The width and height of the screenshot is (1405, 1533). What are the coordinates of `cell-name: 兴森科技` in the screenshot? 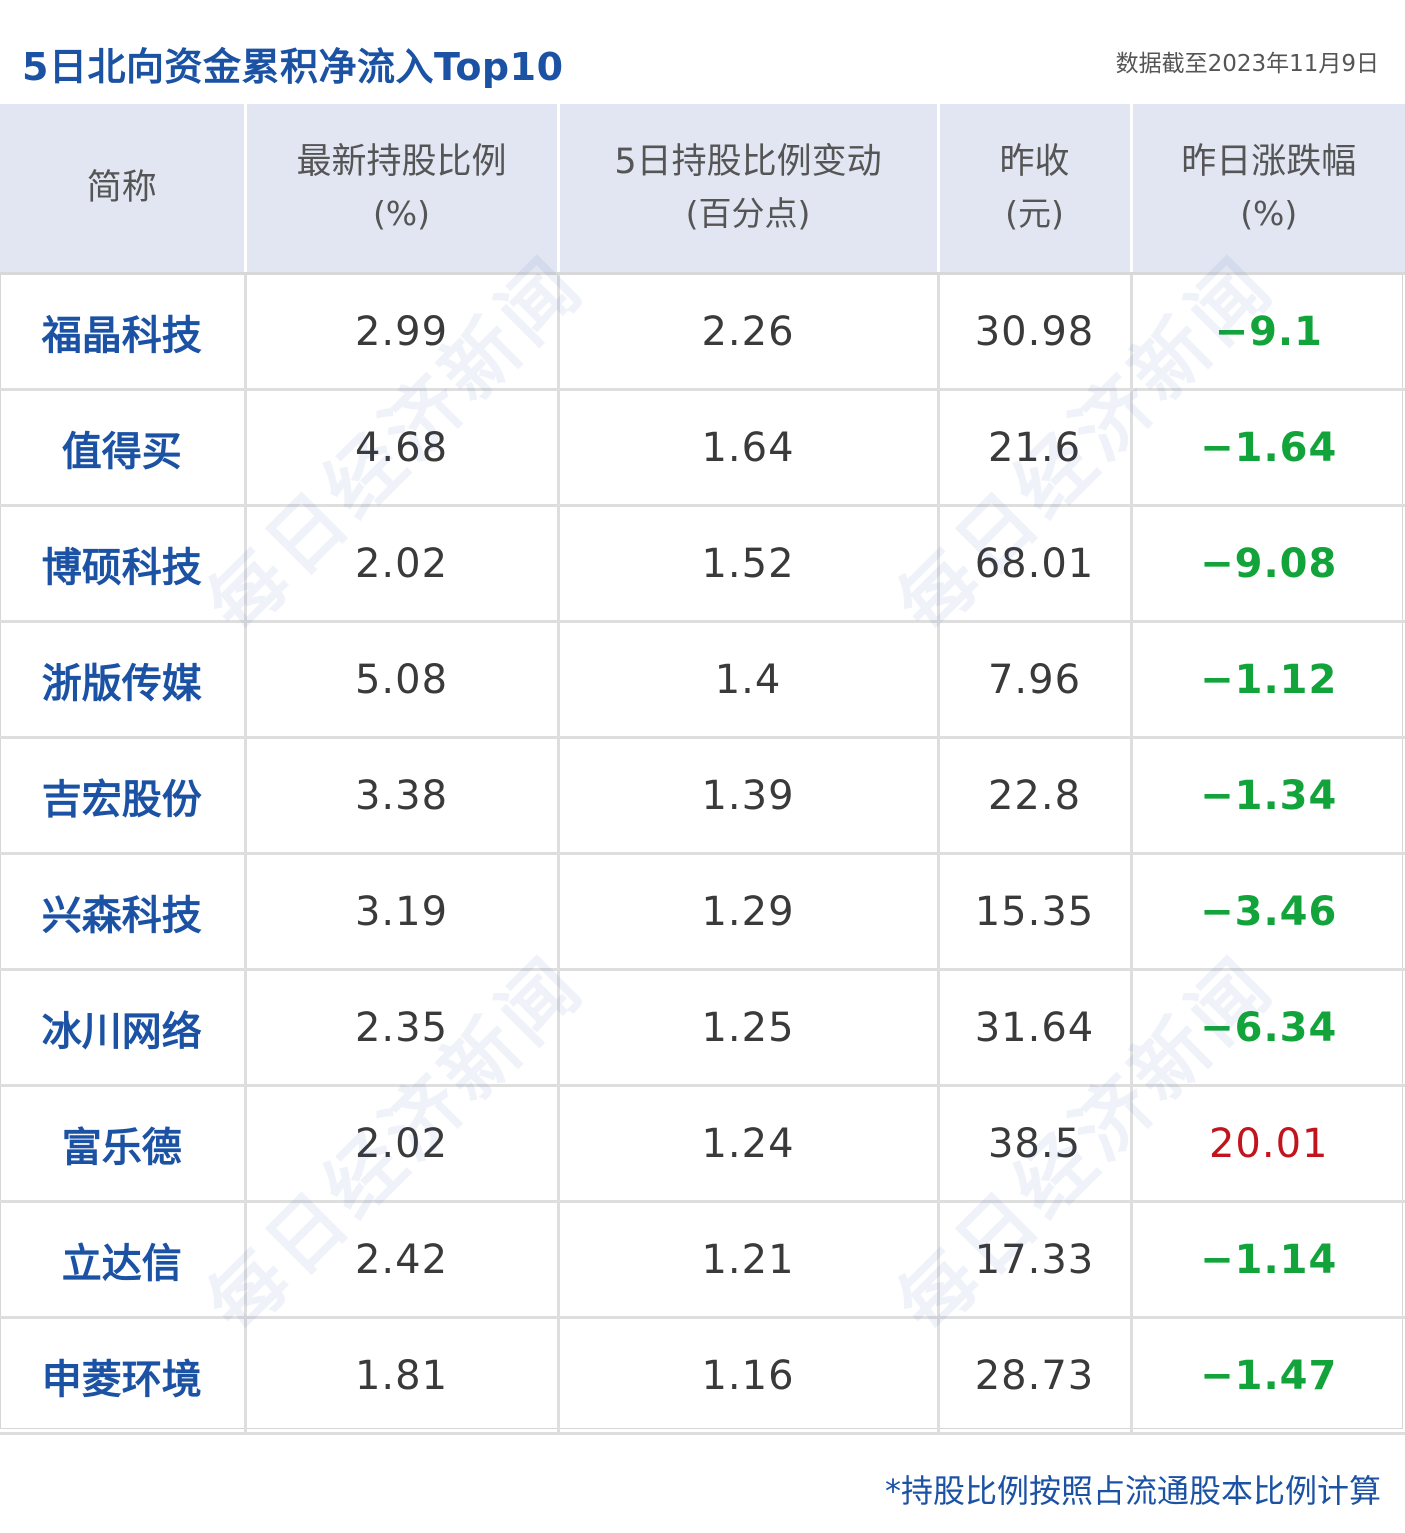 It's located at (123, 912).